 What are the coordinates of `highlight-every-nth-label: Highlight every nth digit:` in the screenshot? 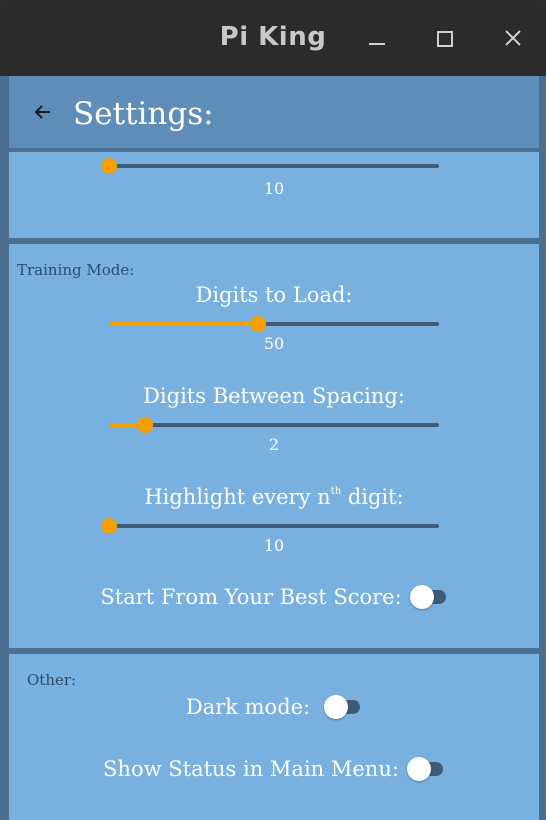 It's located at (274, 497).